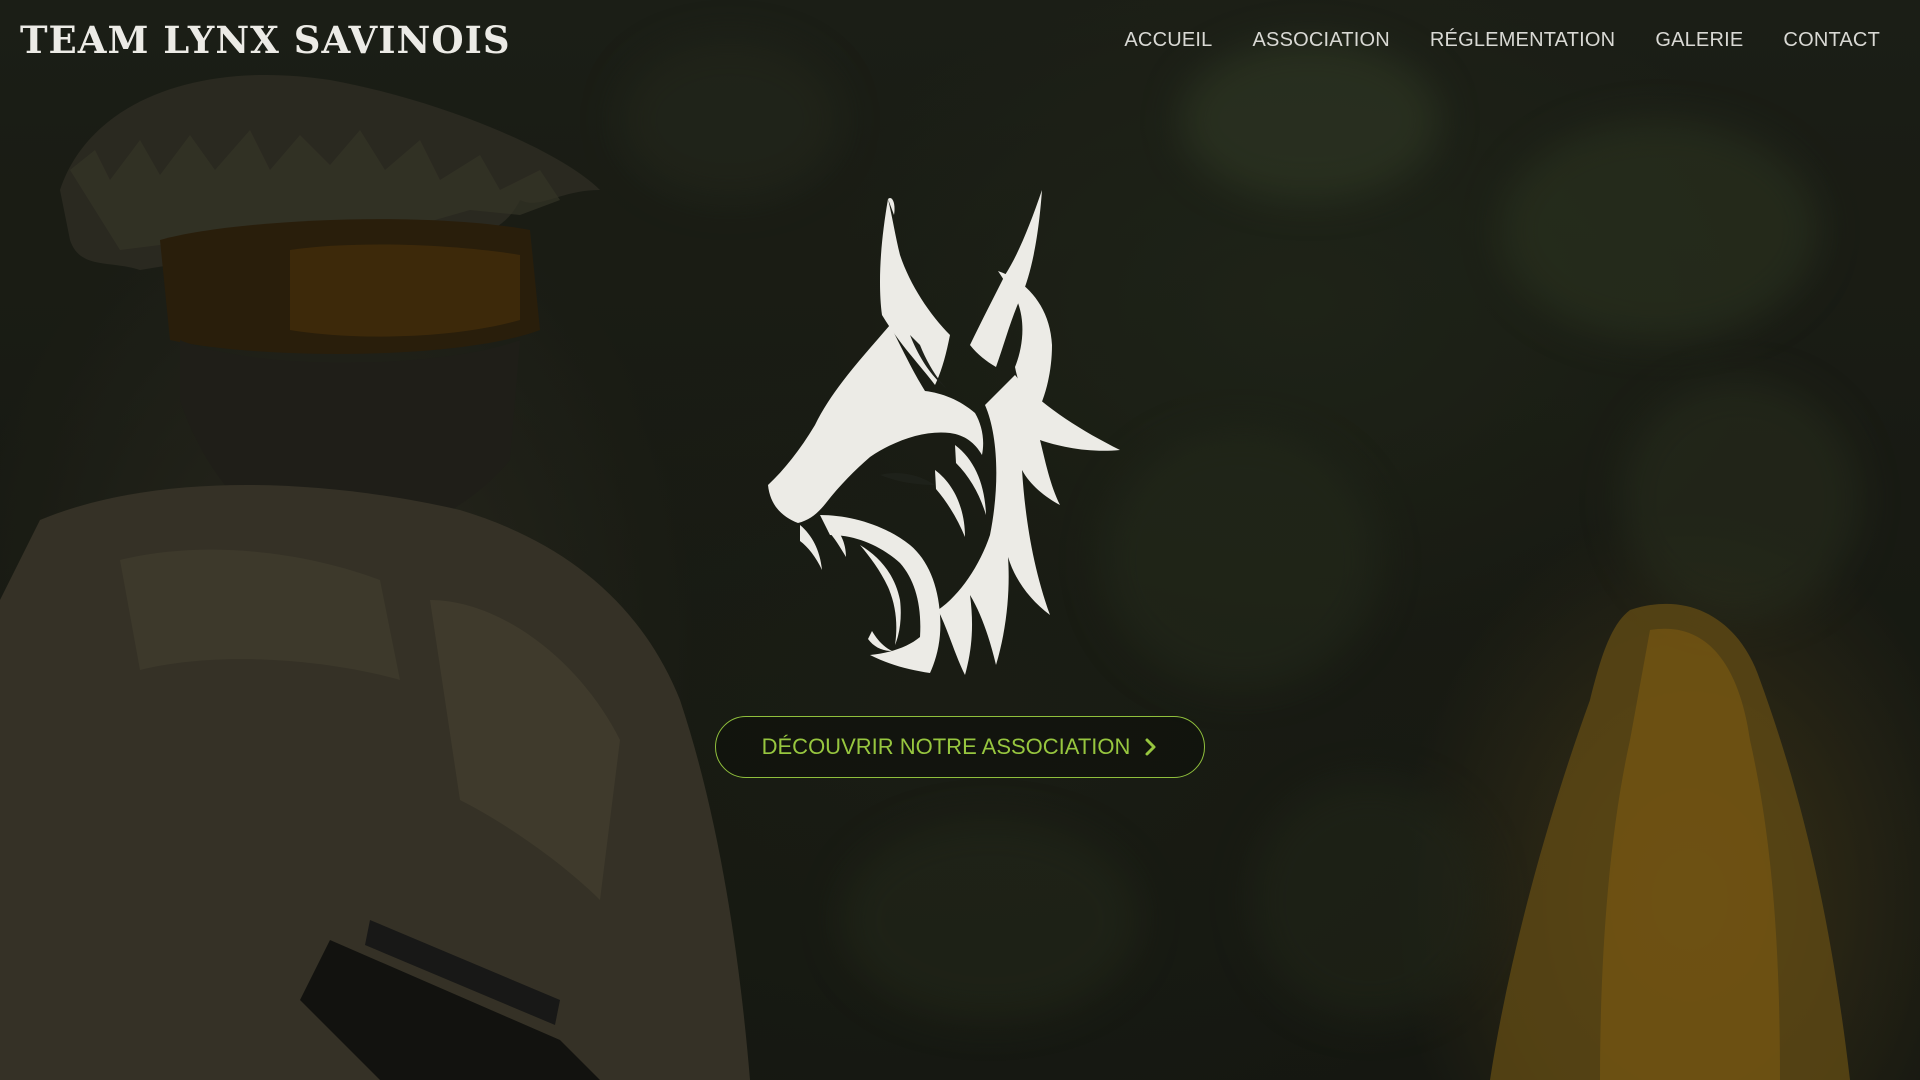  I want to click on discover-association-button: DÉCOUVRIR NOTRE ASSOCIATION, so click(960, 747).